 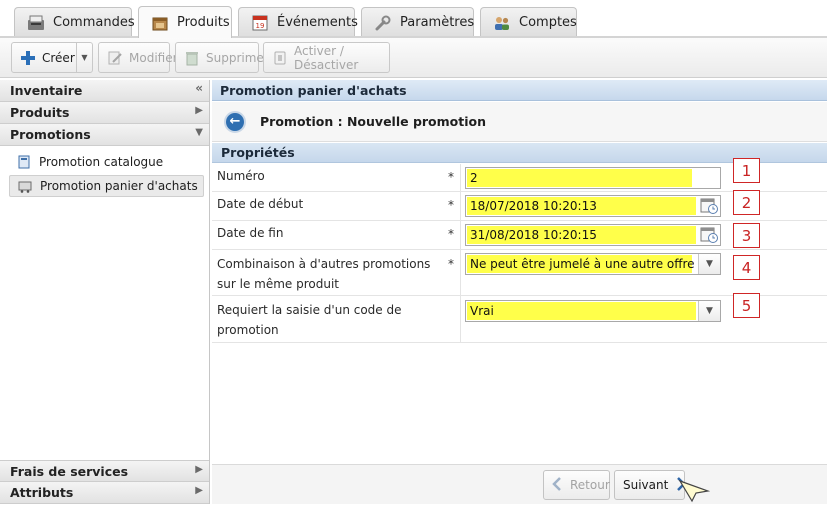 I want to click on create-dropdown-button: ▼, so click(x=84, y=57).